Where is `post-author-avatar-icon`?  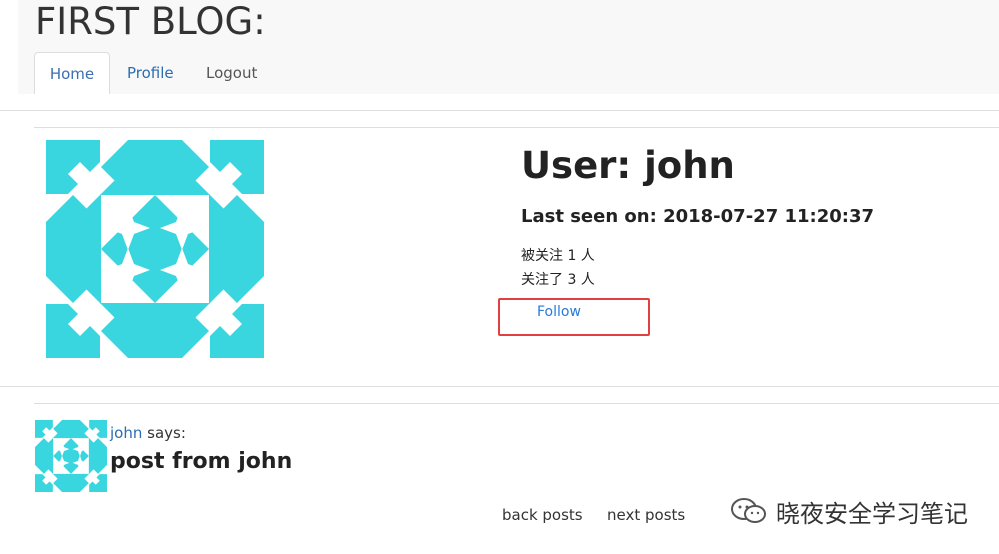 post-author-avatar-icon is located at coordinates (71, 456).